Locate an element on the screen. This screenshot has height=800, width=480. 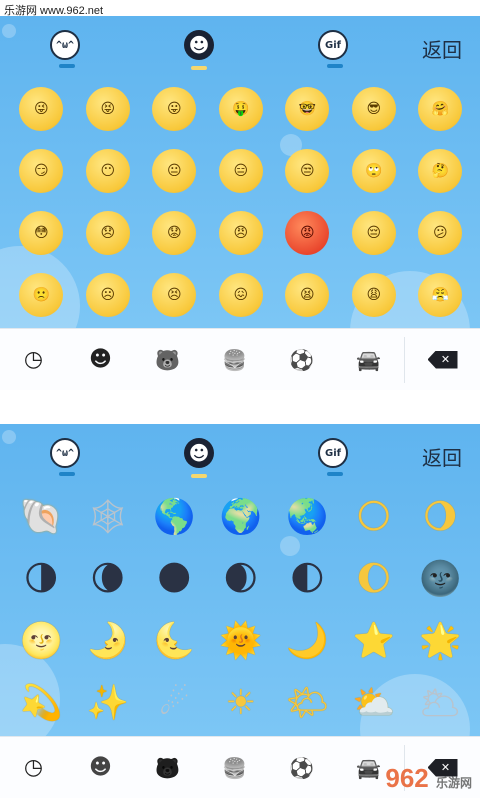
sun-behind-cloud-icon: ⛅ is located at coordinates (373, 703).